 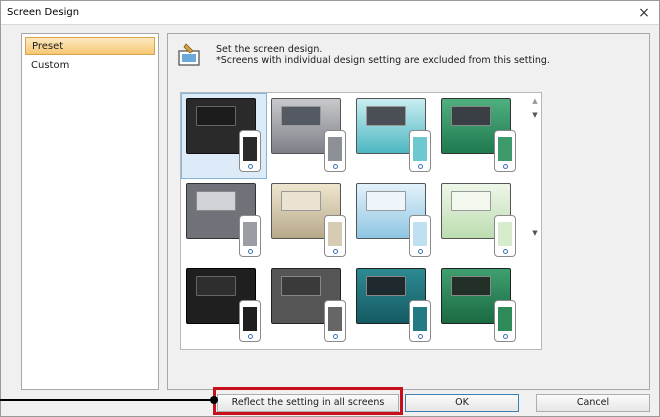 I want to click on callout-dot, so click(x=214, y=400).